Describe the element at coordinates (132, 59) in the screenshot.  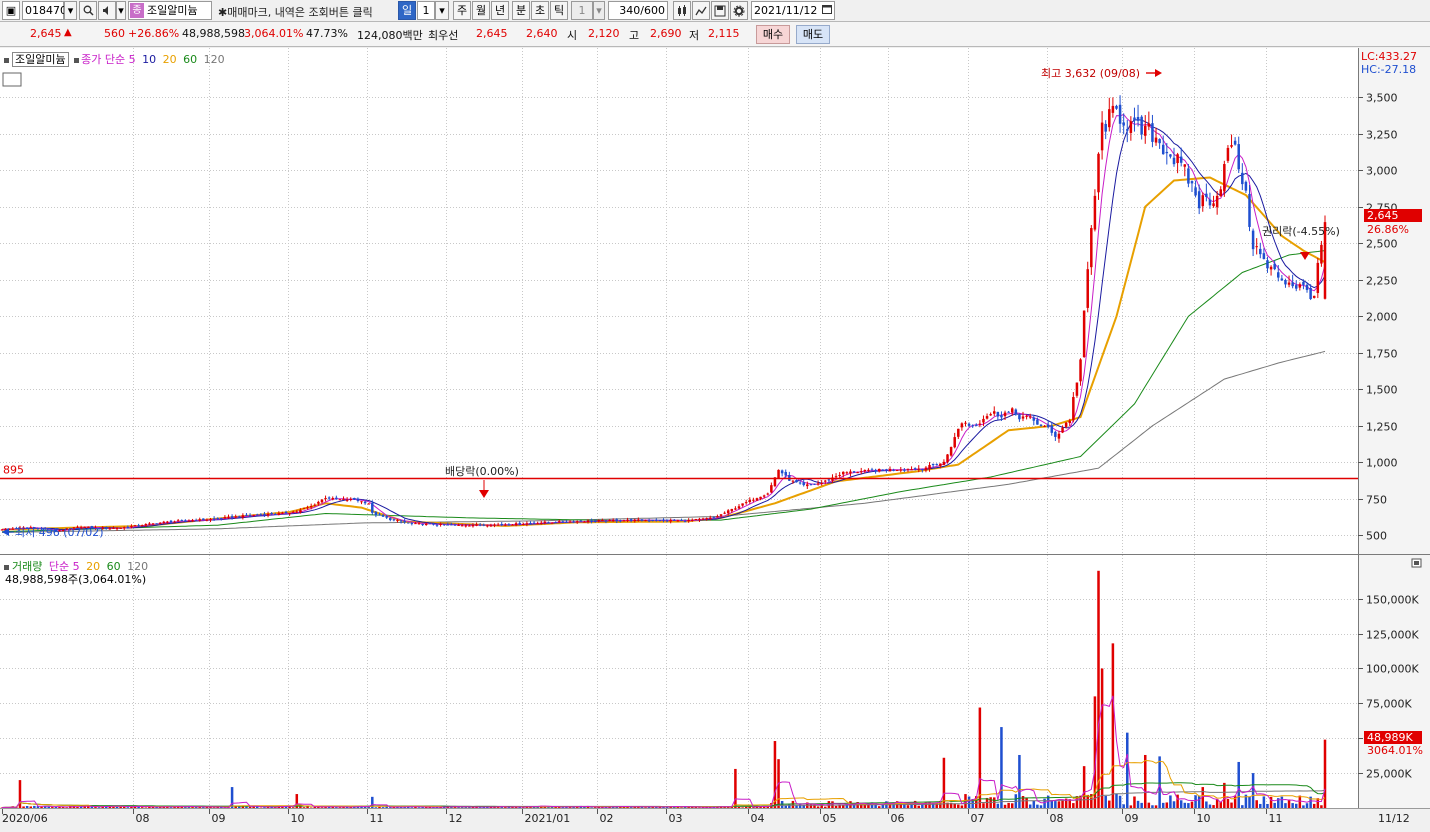
I see `legend-ma5: 5` at that location.